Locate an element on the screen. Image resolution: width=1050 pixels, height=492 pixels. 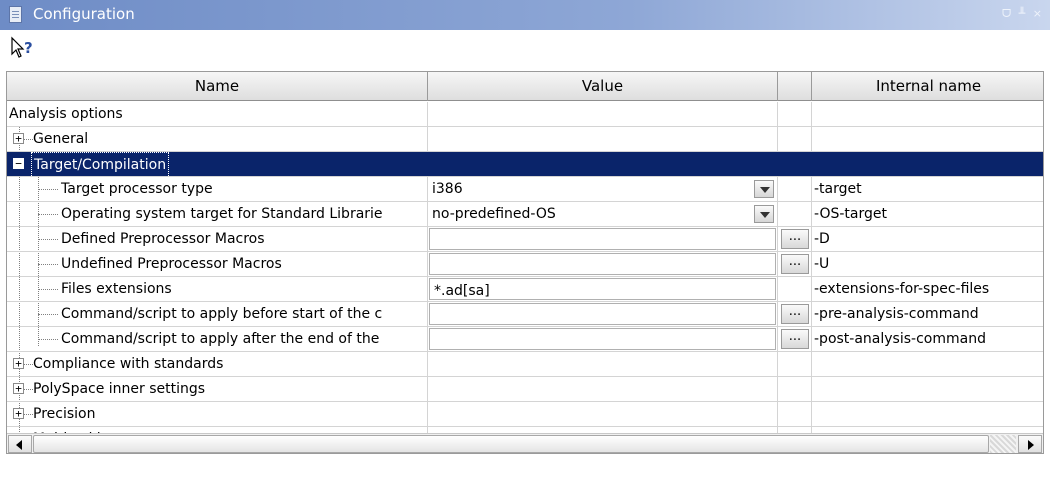
row-label: PolySpace inner settings is located at coordinates (119, 389).